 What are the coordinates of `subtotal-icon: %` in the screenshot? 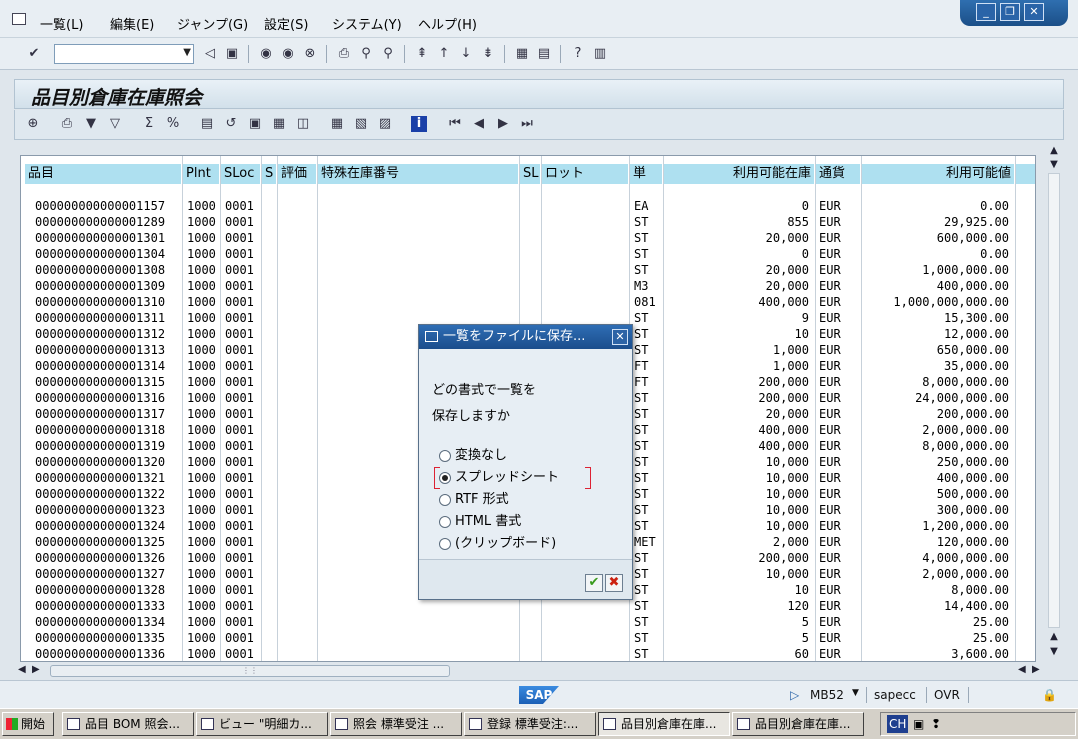 It's located at (173, 124).